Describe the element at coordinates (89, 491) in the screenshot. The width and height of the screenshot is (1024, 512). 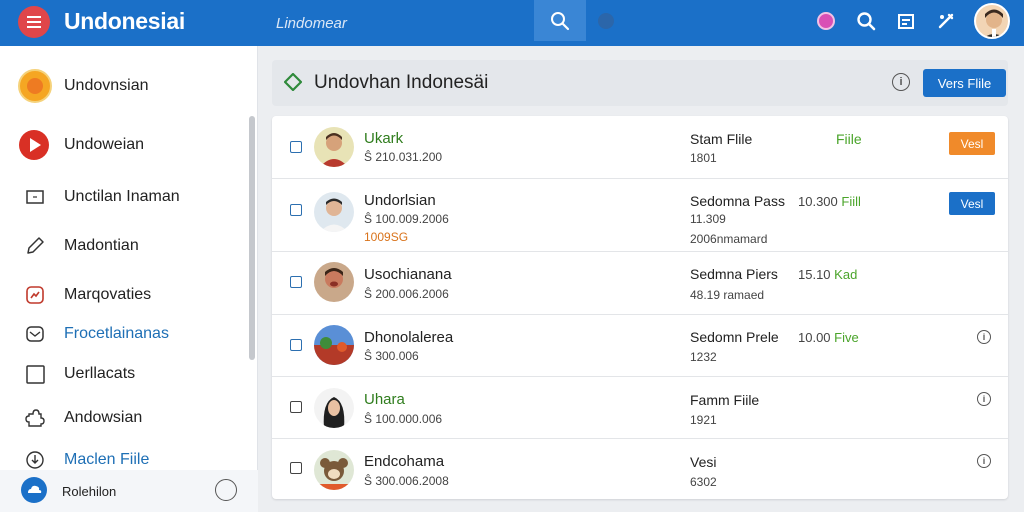
I see `sidebar-footer-label: Rolehilon` at that location.